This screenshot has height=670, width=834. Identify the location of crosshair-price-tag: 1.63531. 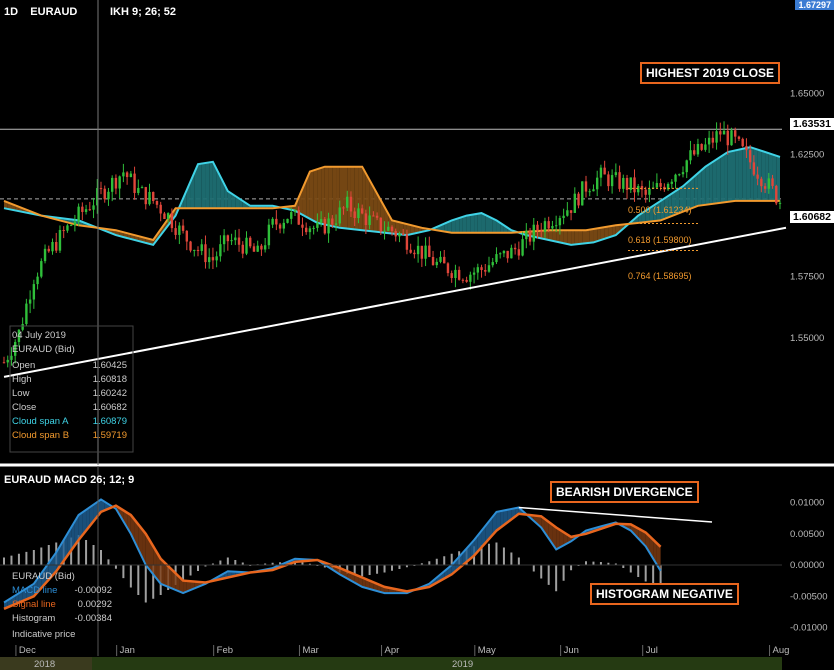
(812, 124).